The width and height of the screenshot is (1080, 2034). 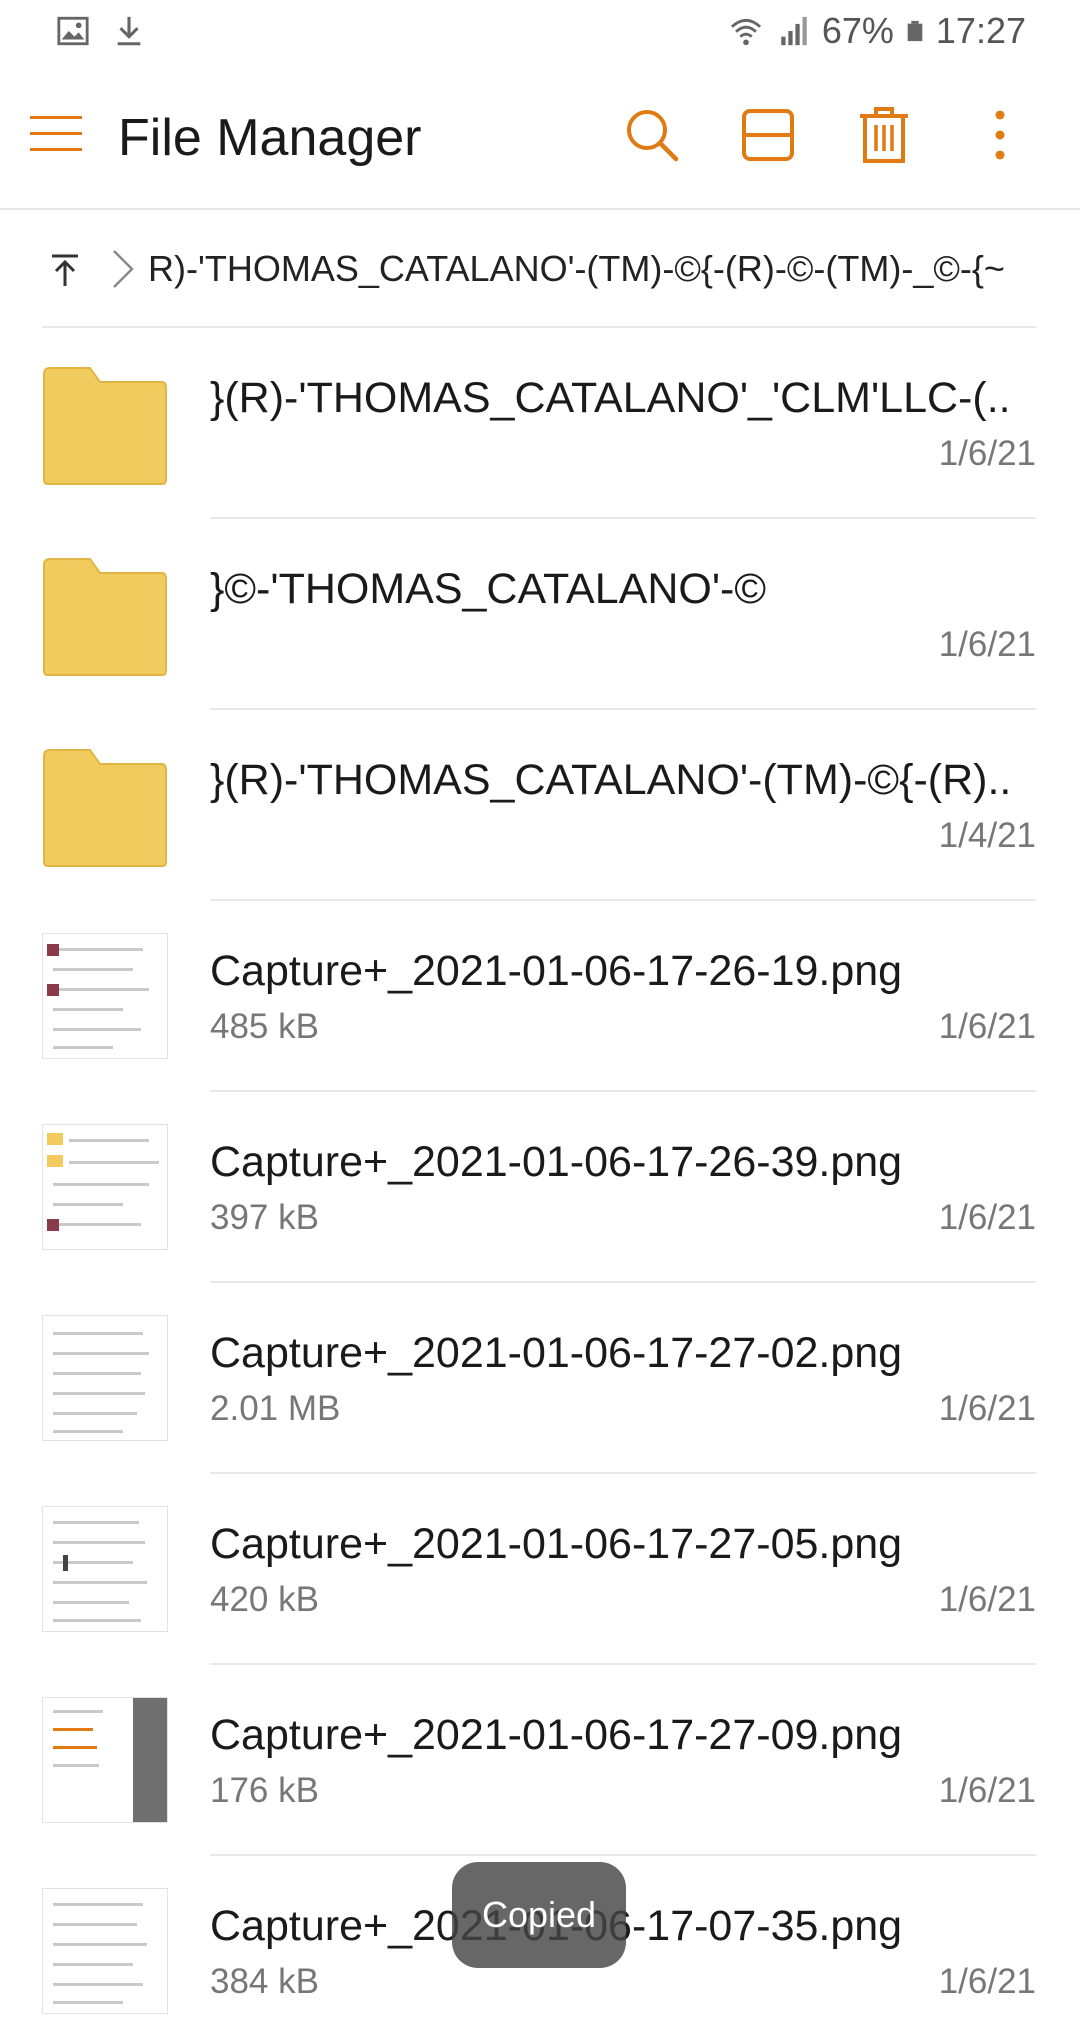 I want to click on toast-message: Copied, so click(x=539, y=1914).